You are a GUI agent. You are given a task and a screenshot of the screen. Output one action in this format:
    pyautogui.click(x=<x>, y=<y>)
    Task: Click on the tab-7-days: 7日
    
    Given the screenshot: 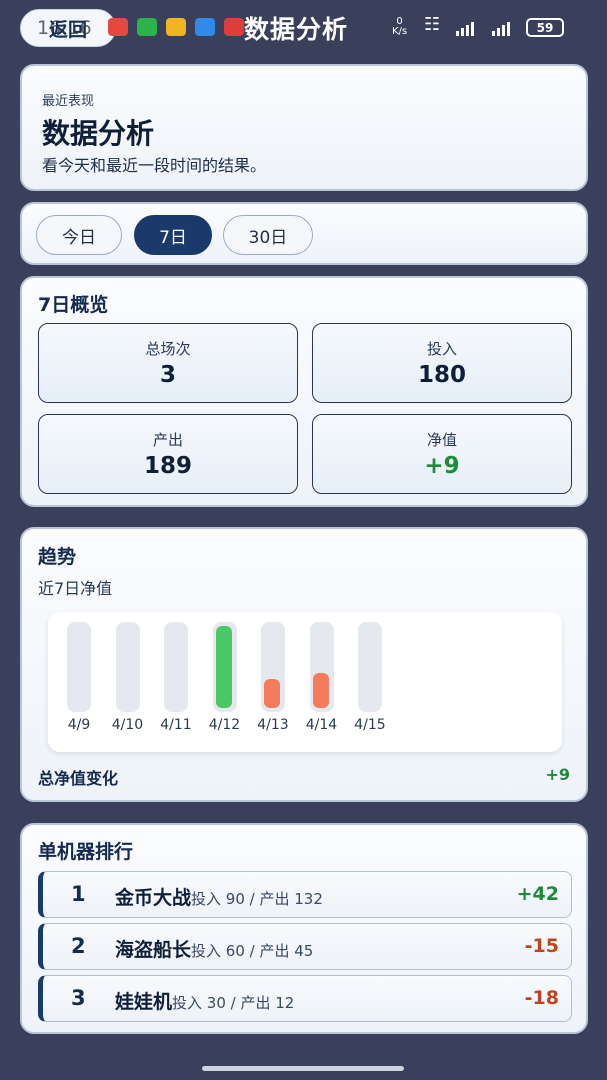 What is the action you would take?
    pyautogui.click(x=173, y=235)
    